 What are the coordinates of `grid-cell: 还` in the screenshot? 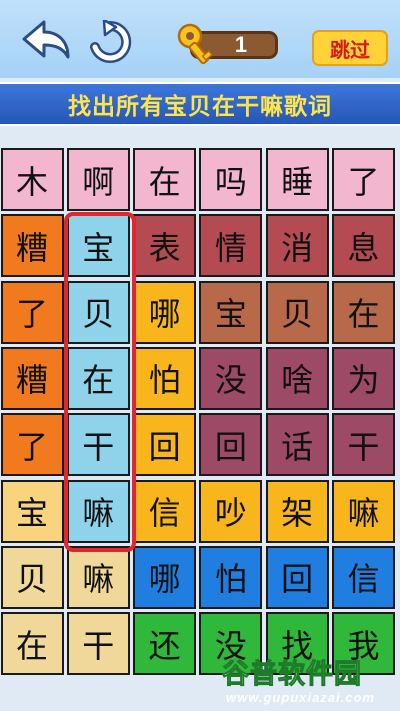 It's located at (165, 644).